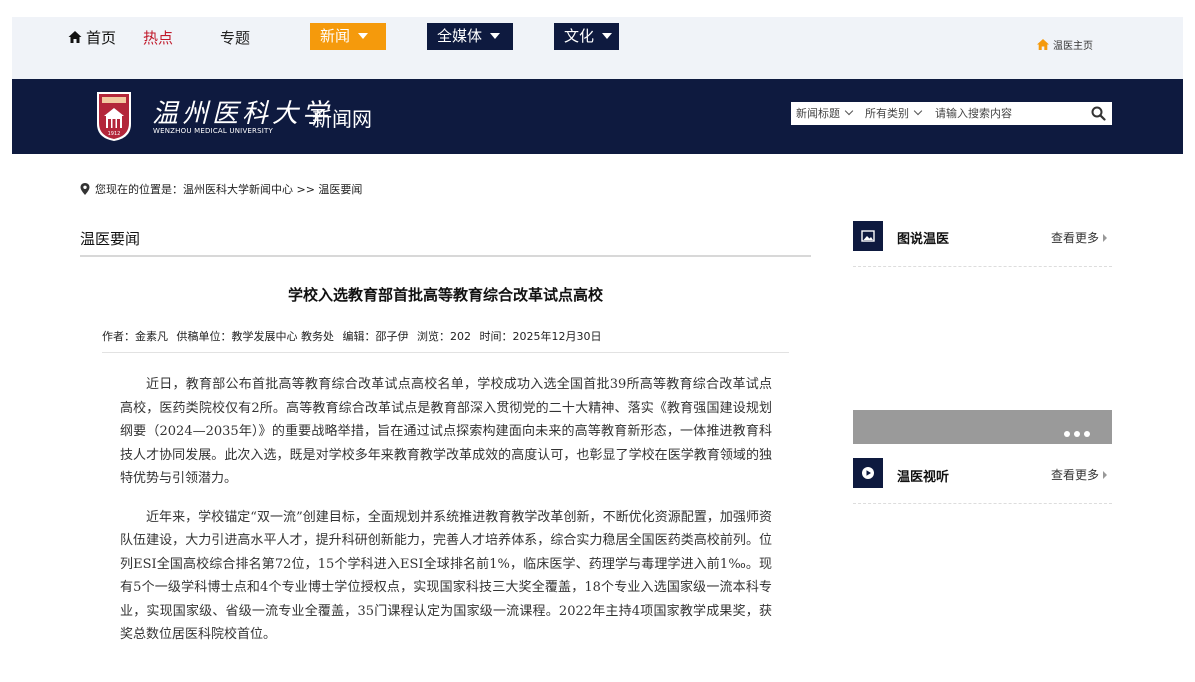  I want to click on breadcrumb: 您现在的位置是：温州医科大学新闻中心 >> 温医要闻, so click(221, 189).